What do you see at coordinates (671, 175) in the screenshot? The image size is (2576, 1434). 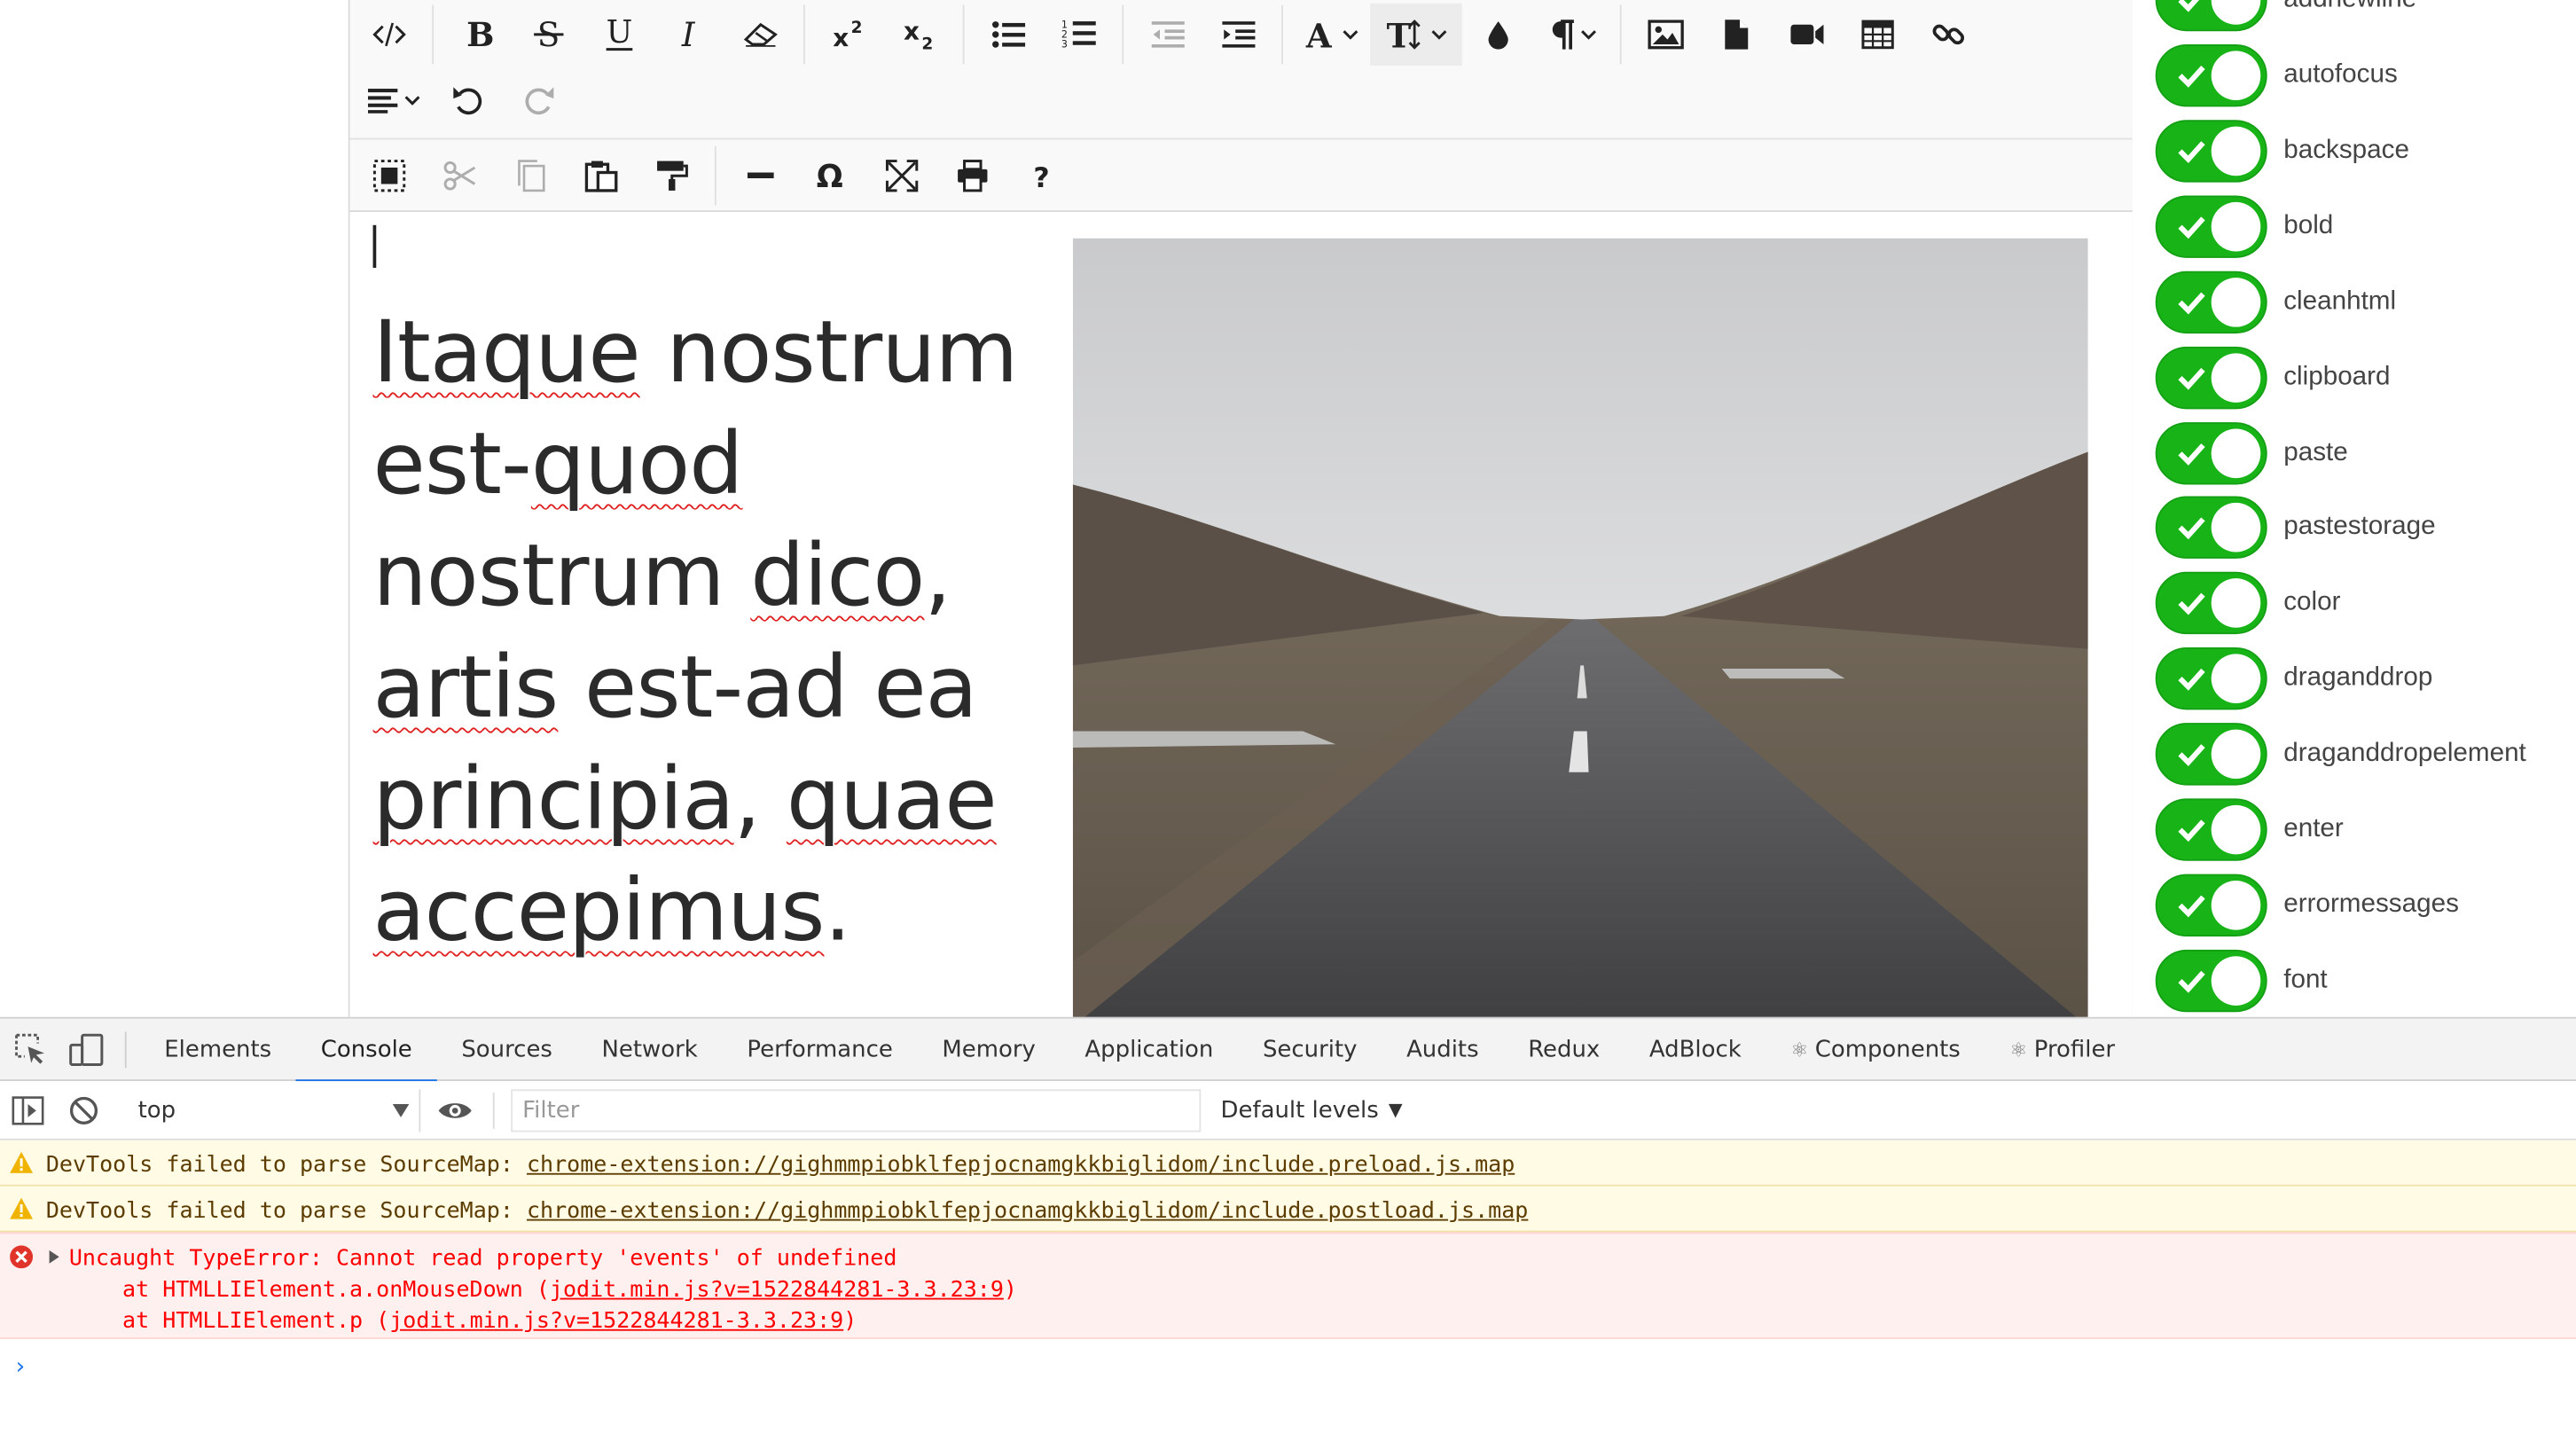 I see `copy-format-button` at bounding box center [671, 175].